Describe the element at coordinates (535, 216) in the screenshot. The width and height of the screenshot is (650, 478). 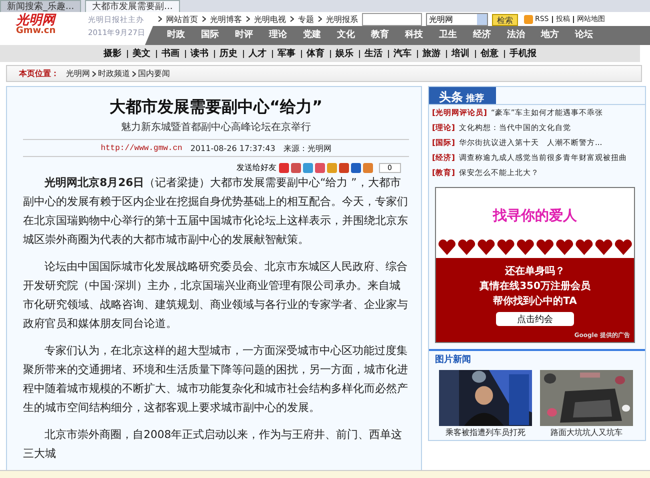
I see `ad-headline: 找寻你的爱人` at that location.